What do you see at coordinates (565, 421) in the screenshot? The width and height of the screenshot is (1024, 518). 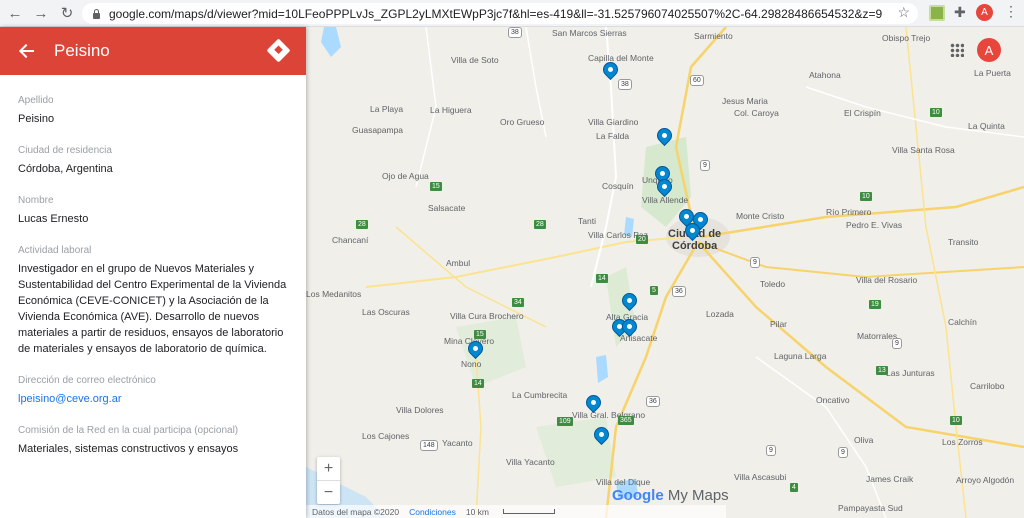 I see `road-shield: 109` at bounding box center [565, 421].